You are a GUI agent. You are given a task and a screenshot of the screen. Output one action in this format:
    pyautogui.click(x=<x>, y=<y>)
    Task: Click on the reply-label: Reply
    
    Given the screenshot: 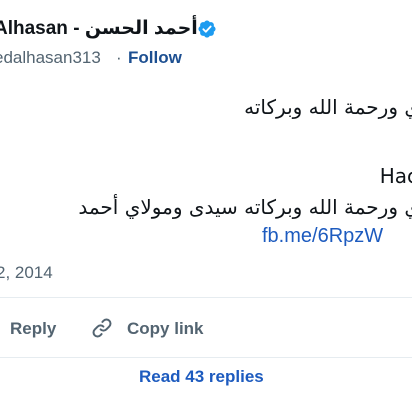 What is the action you would take?
    pyautogui.click(x=33, y=328)
    